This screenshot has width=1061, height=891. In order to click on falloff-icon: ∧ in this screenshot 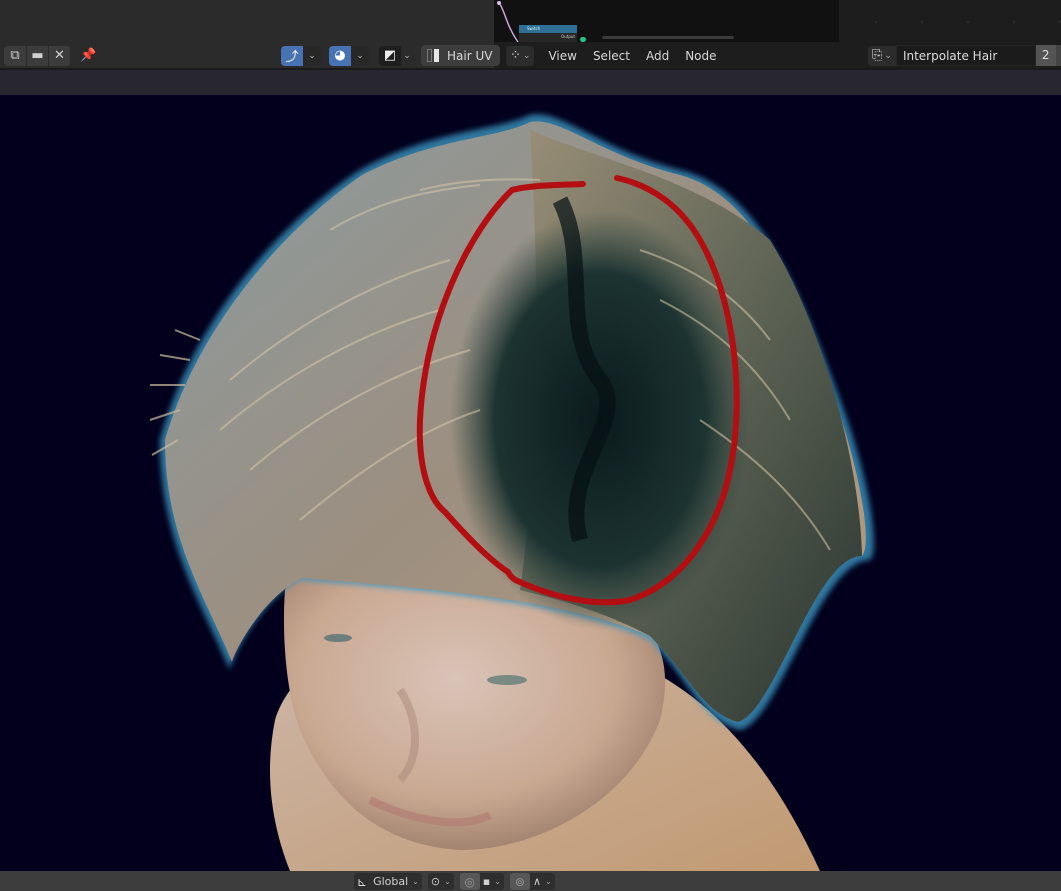, I will do `click(537, 881)`.